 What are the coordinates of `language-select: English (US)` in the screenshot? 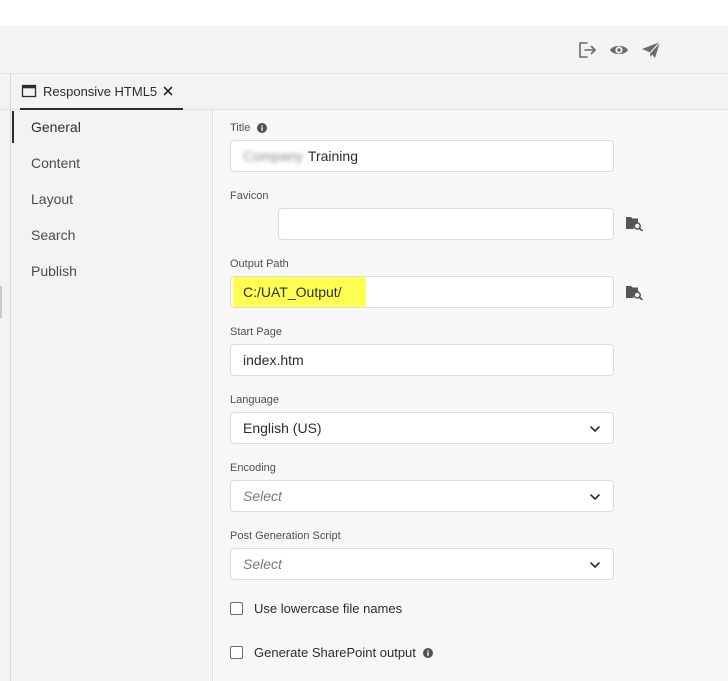 It's located at (422, 428).